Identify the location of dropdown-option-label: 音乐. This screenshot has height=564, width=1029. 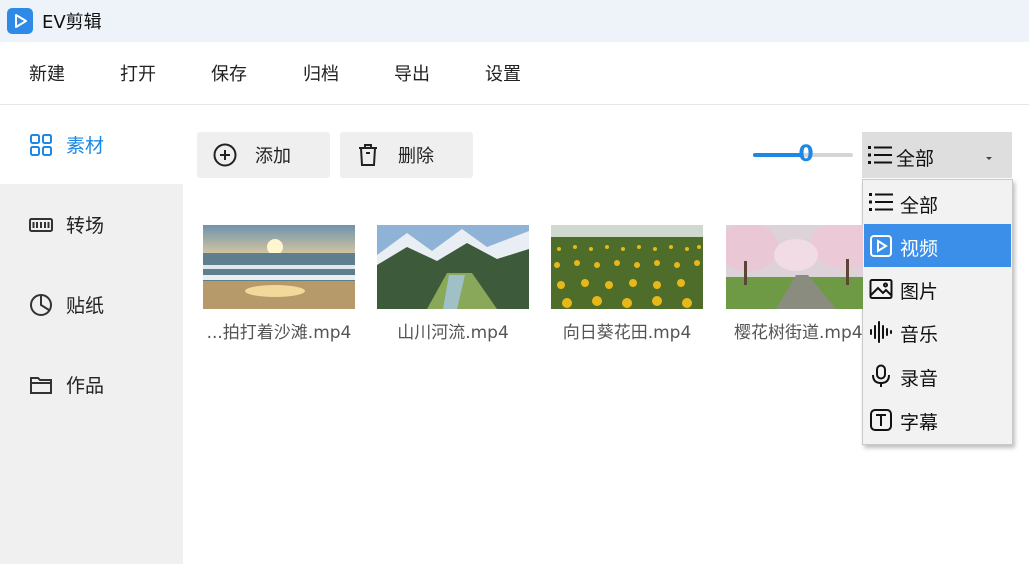
(919, 335).